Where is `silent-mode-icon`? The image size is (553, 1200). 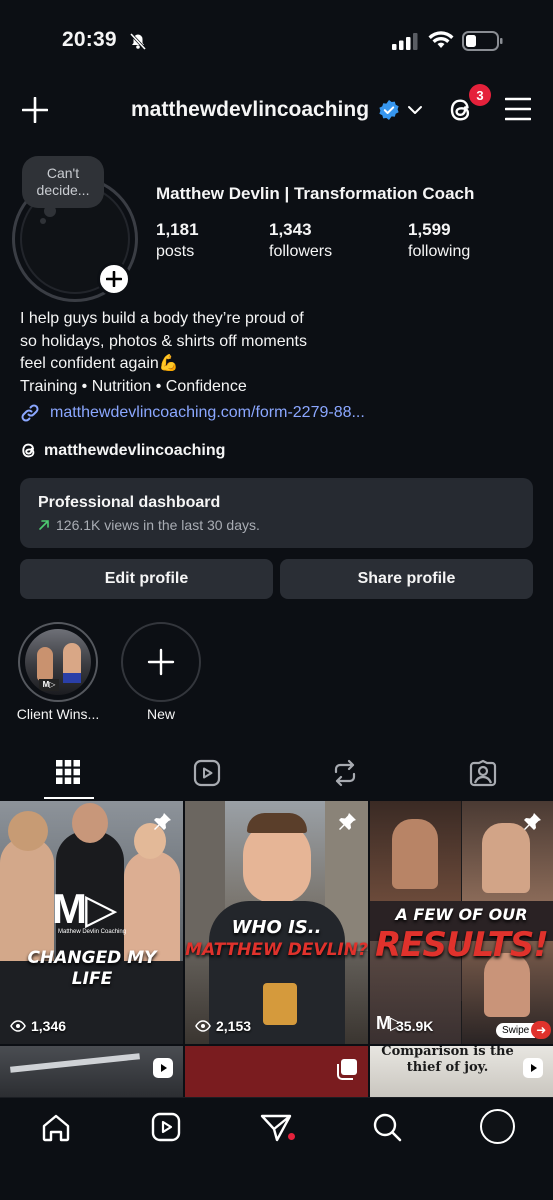
silent-mode-icon is located at coordinates (138, 43).